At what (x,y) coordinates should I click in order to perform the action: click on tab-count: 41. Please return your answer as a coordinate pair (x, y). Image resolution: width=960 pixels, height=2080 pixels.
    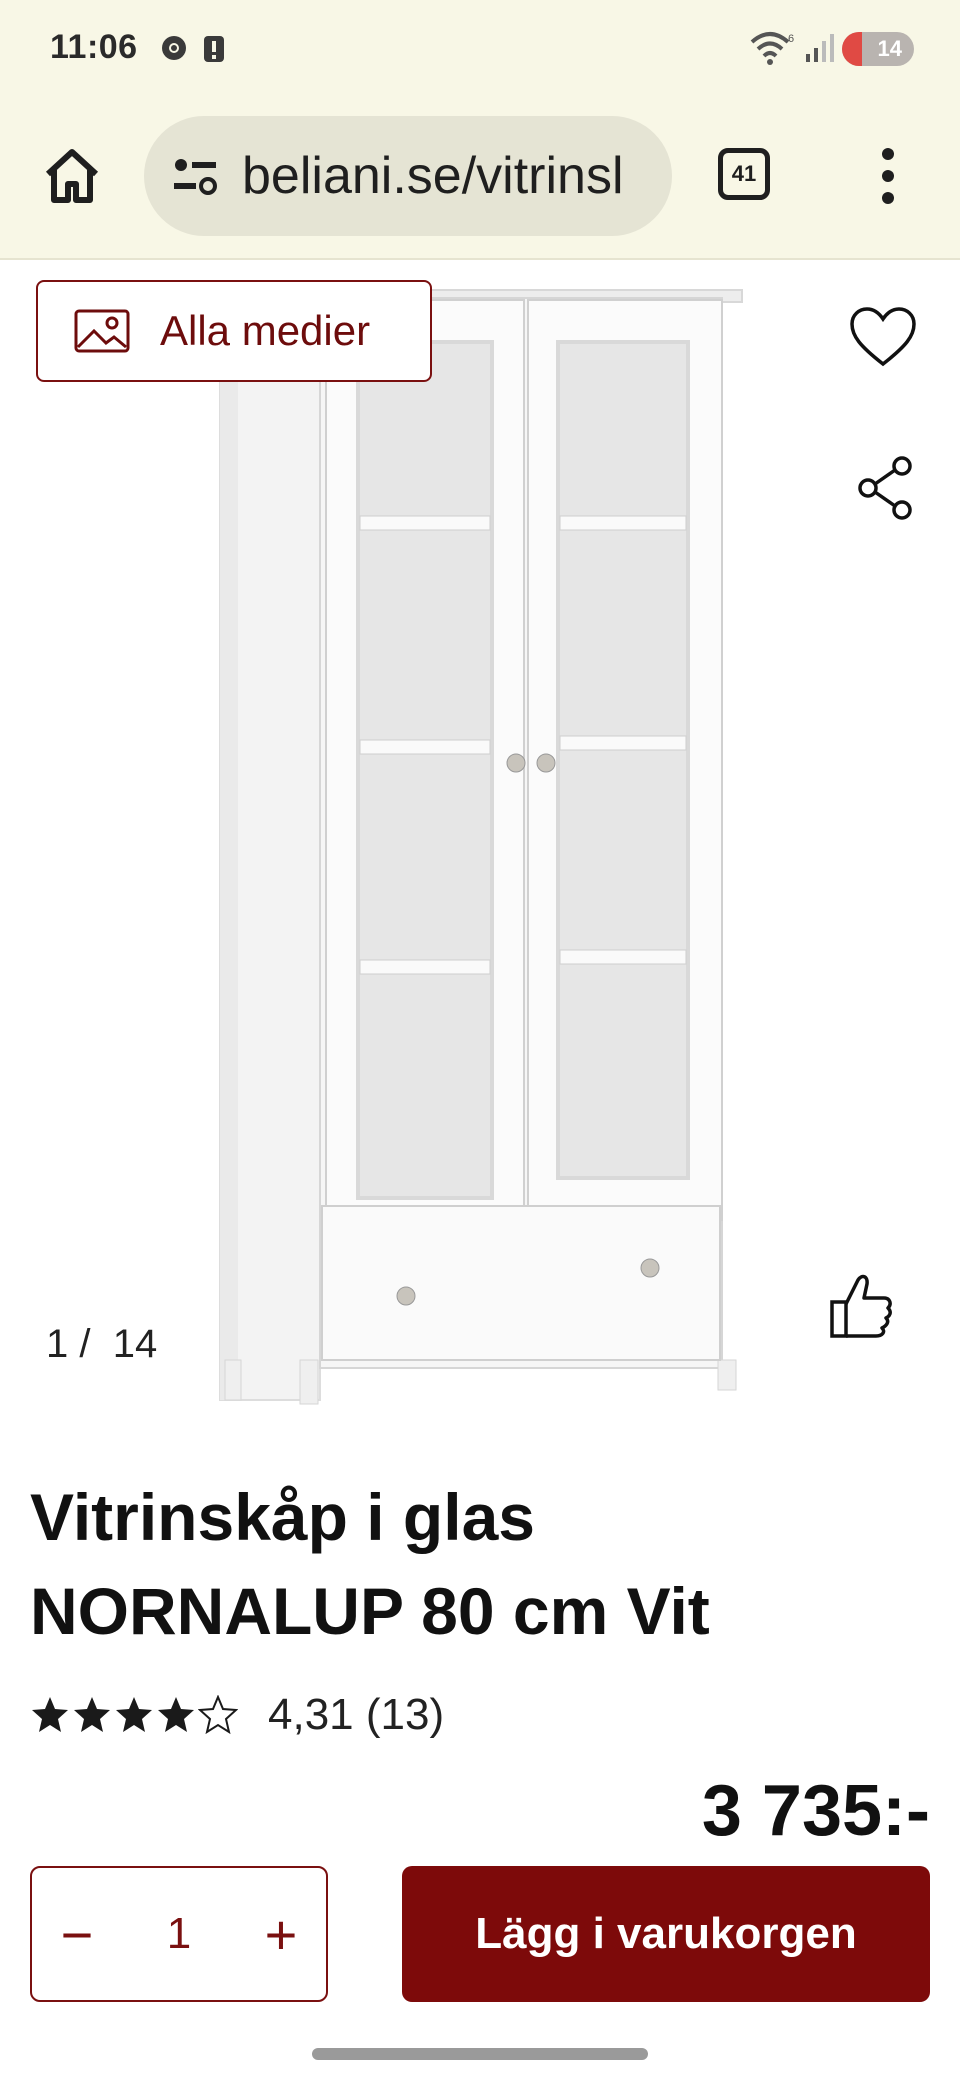
    Looking at the image, I should click on (744, 173).